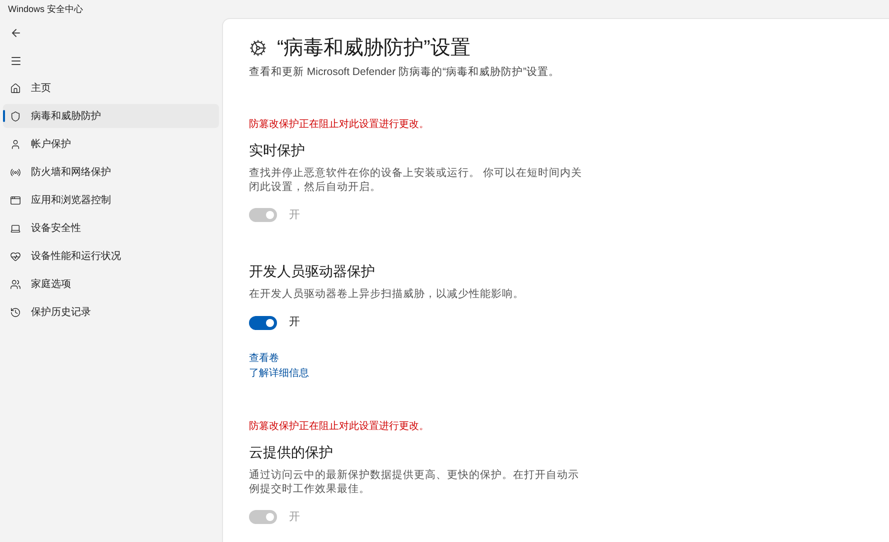 The height and width of the screenshot is (542, 889). What do you see at coordinates (111, 200) in the screenshot?
I see `sidebar-item: 应用和浏览器控制` at bounding box center [111, 200].